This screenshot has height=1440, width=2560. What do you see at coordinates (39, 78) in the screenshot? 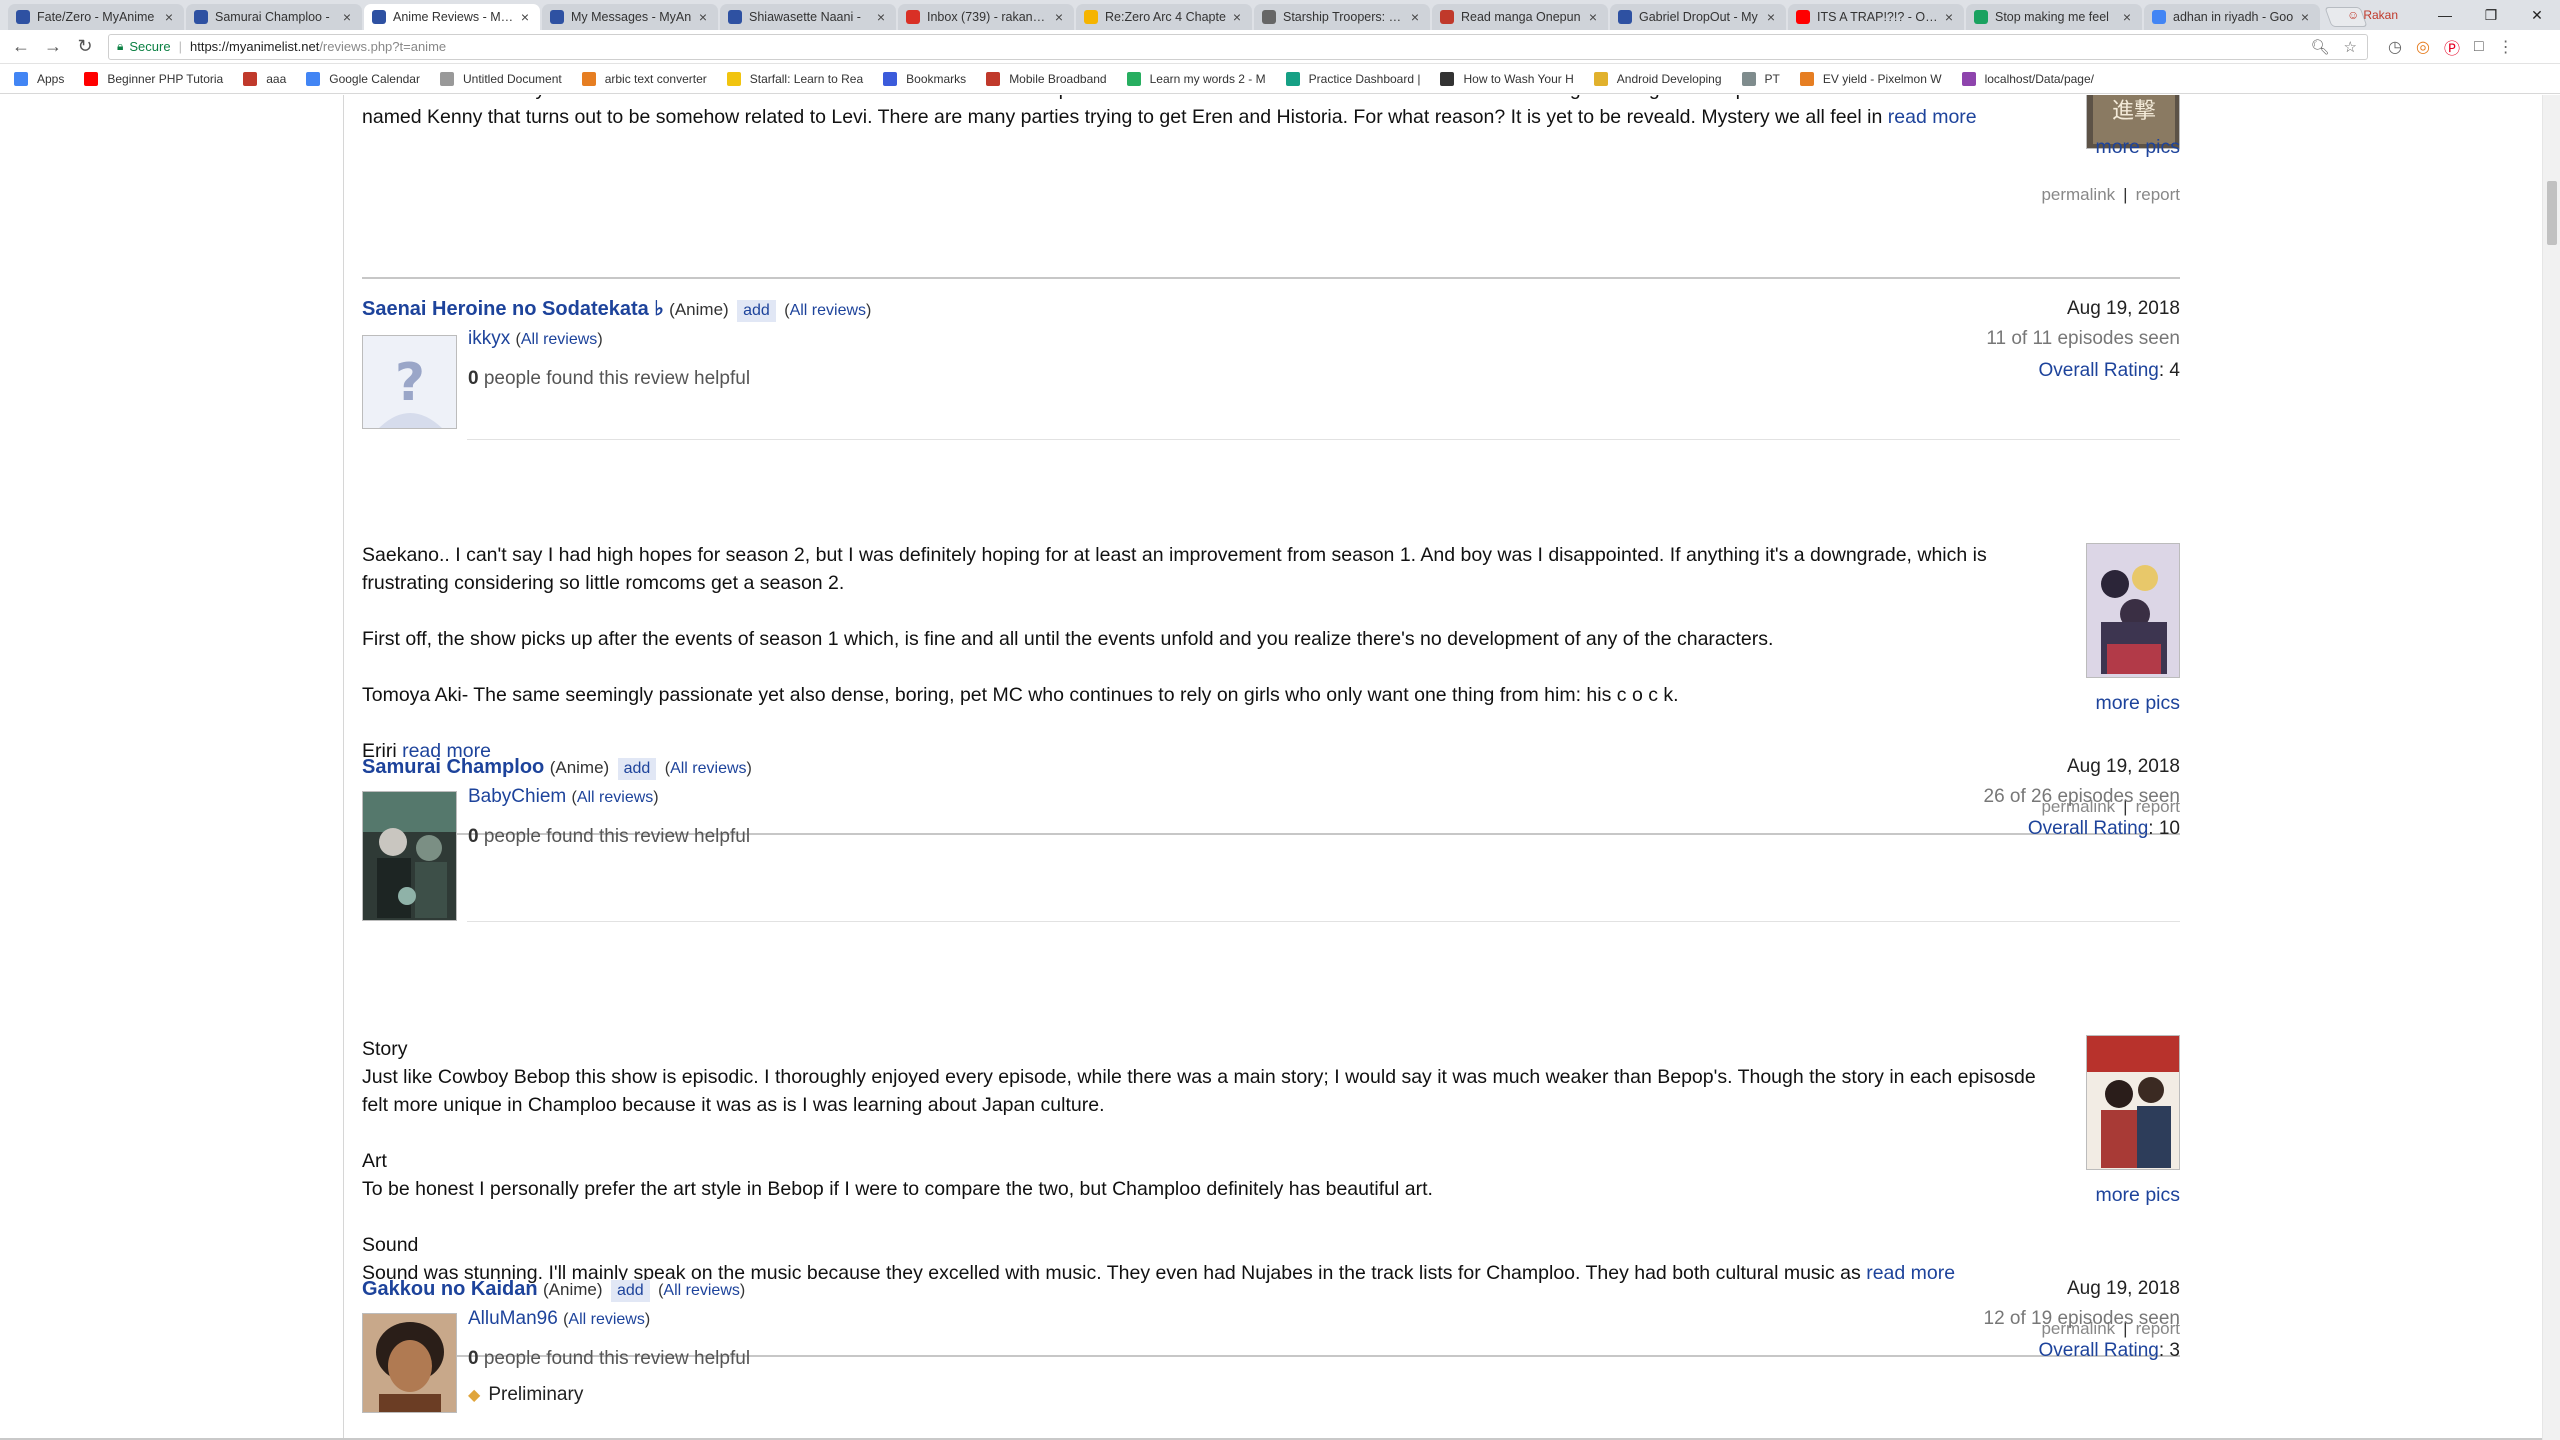
I see `bookmark-item: Apps` at bounding box center [39, 78].